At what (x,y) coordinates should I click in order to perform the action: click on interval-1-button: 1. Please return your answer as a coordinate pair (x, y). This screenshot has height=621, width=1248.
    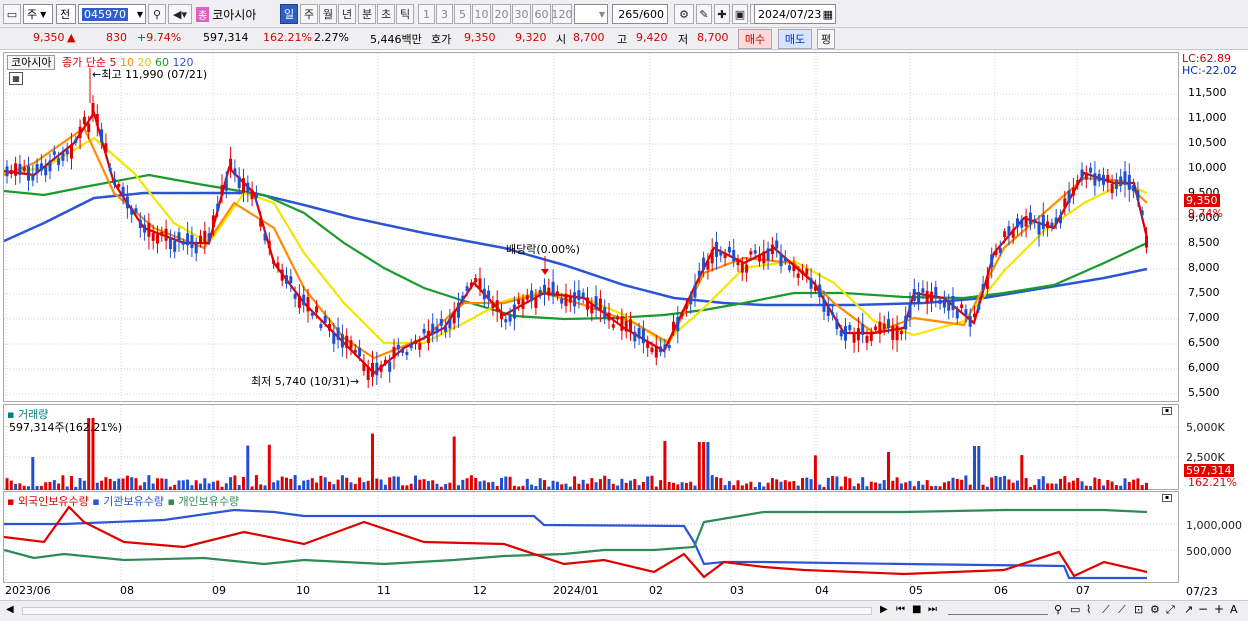
    Looking at the image, I should click on (426, 14).